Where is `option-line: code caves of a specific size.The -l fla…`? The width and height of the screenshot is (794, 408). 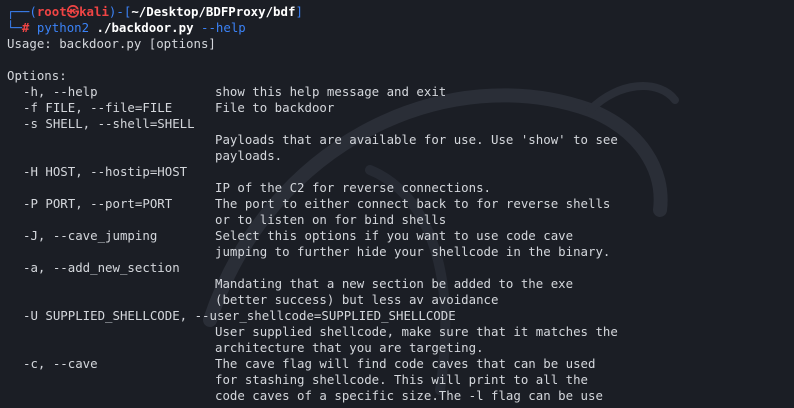 option-line: code caves of a specific size.The -l fla… is located at coordinates (400, 396).